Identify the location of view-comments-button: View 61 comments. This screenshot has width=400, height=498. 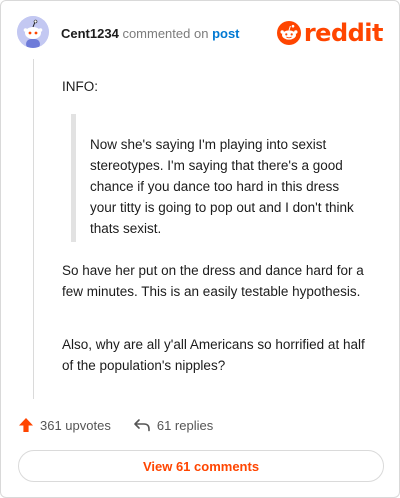
(201, 466).